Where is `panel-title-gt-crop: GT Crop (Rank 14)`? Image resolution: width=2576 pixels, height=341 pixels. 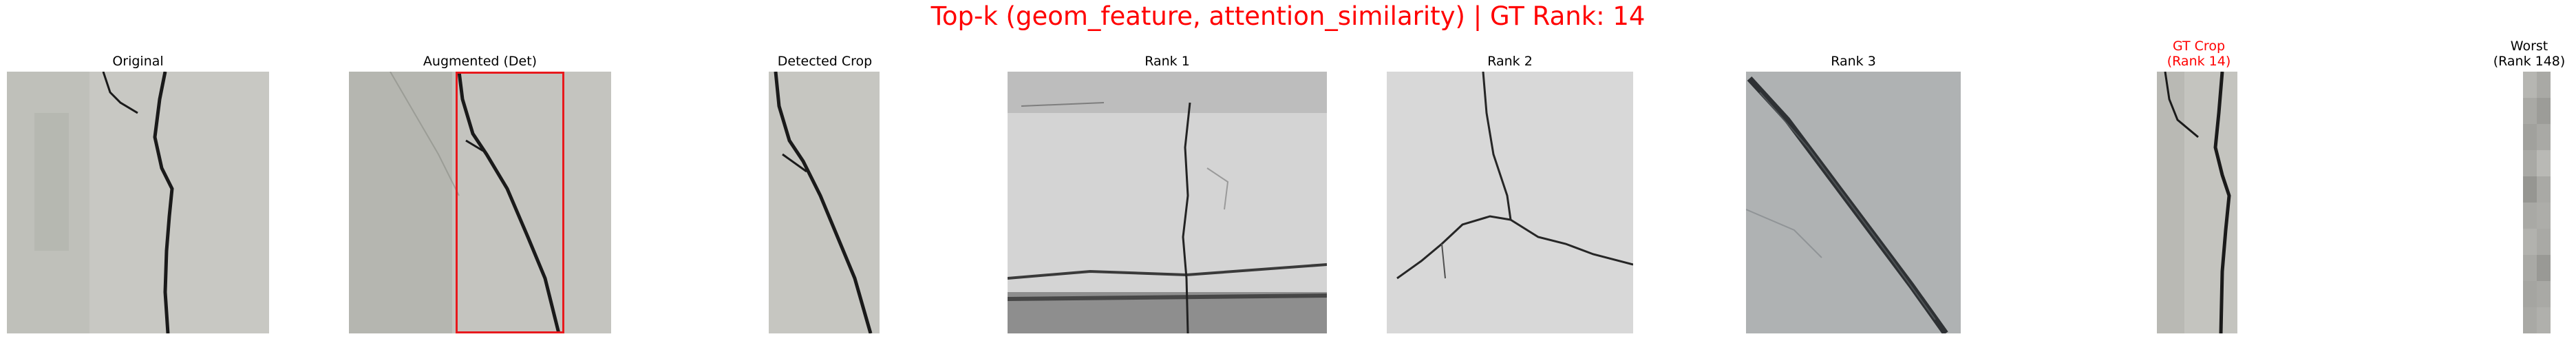 panel-title-gt-crop: GT Crop (Rank 14) is located at coordinates (2198, 54).